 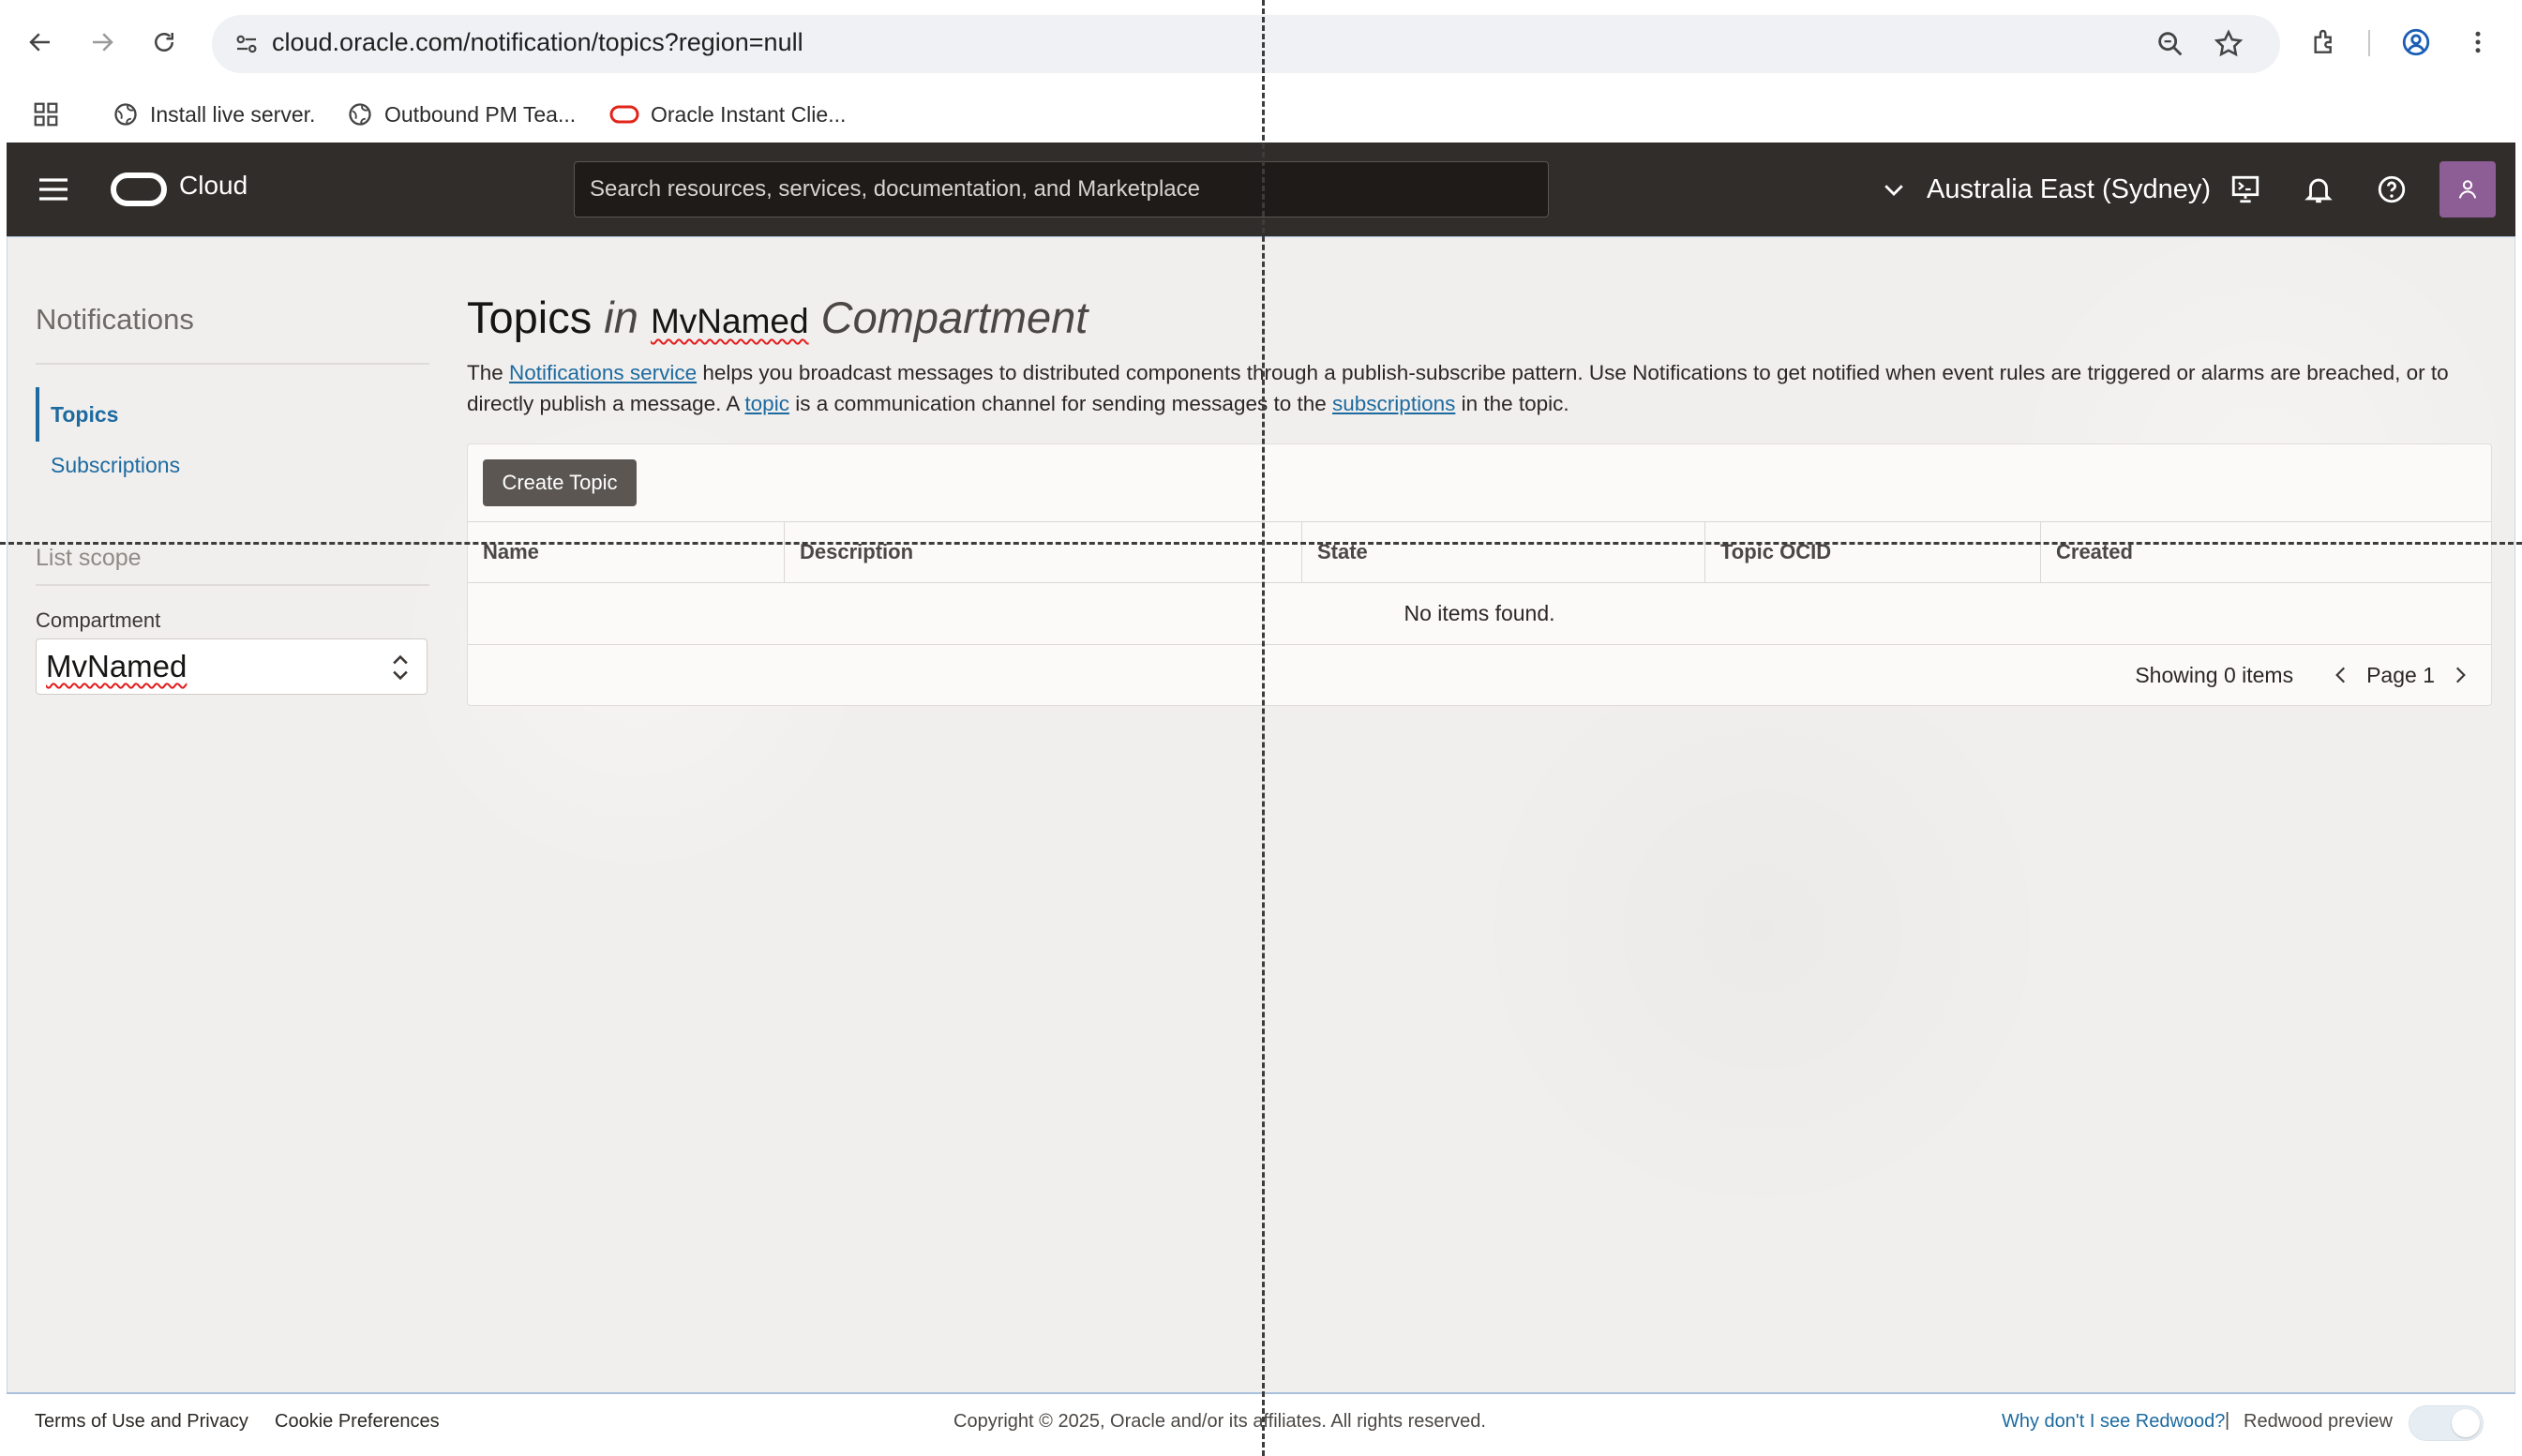 What do you see at coordinates (247, 44) in the screenshot?
I see `site-settings-icon` at bounding box center [247, 44].